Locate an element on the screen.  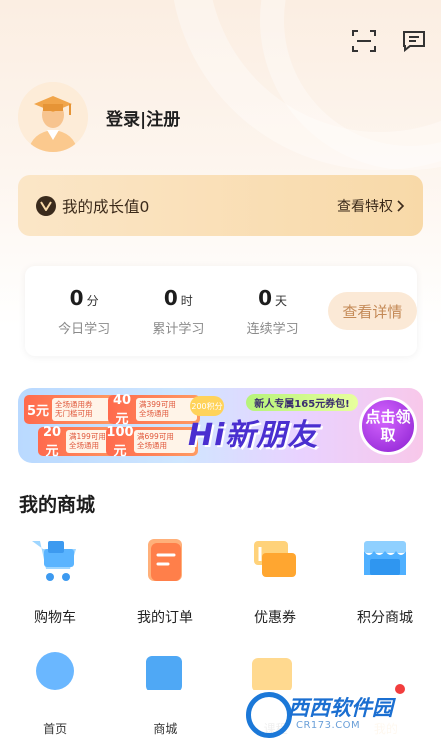
coupon-tile: 5元 全场通用券 无门槛可用 is located at coordinates (70, 409).